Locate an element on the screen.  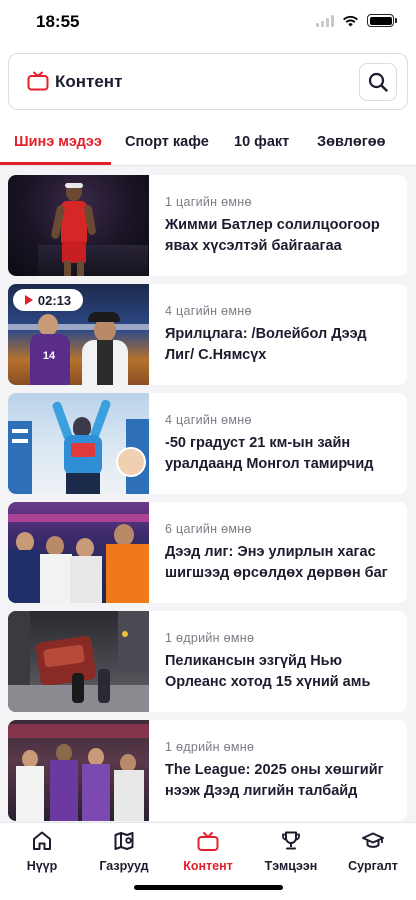
status-icons is located at coordinates (356, 20).